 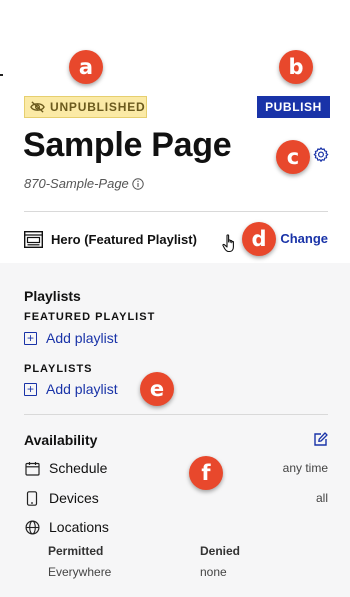 What do you see at coordinates (82, 389) in the screenshot?
I see `add-playlist-label: Add playlist` at bounding box center [82, 389].